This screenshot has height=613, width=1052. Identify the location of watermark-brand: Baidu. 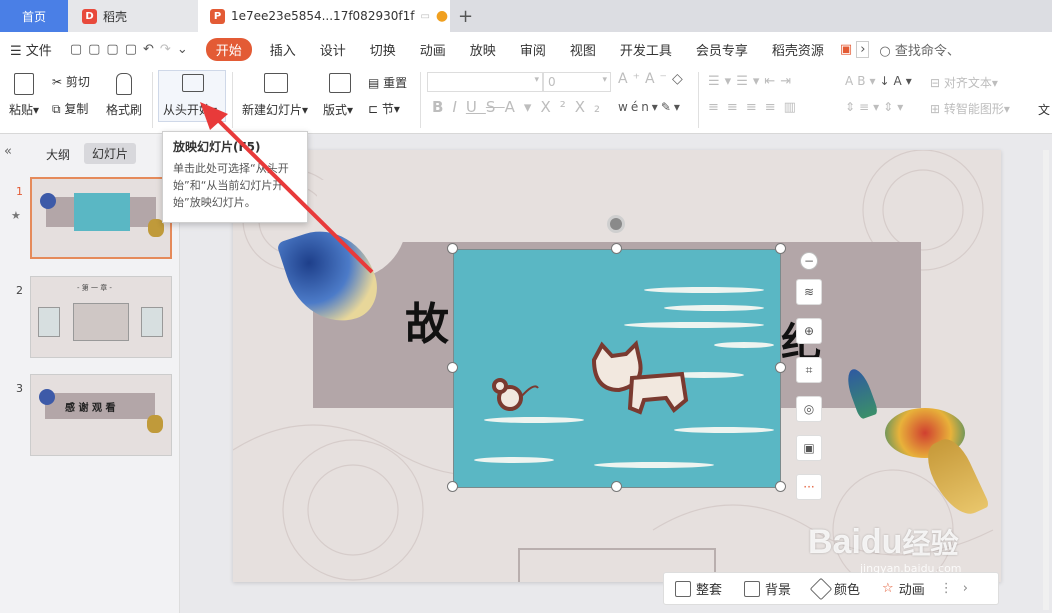
(855, 542).